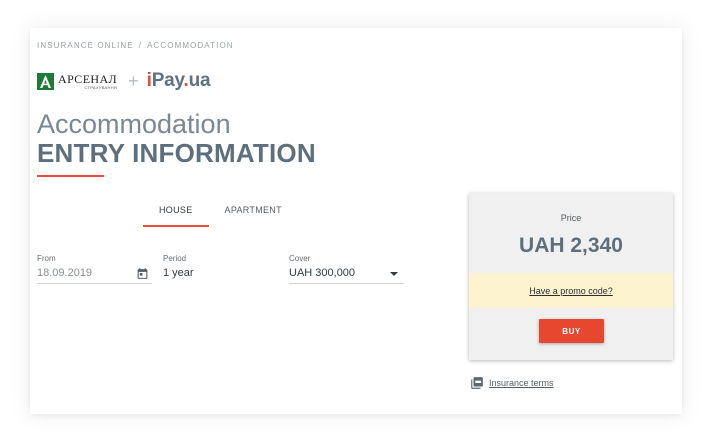 The width and height of the screenshot is (712, 446). Describe the element at coordinates (571, 245) in the screenshot. I see `price-value: UAH 2,340` at that location.